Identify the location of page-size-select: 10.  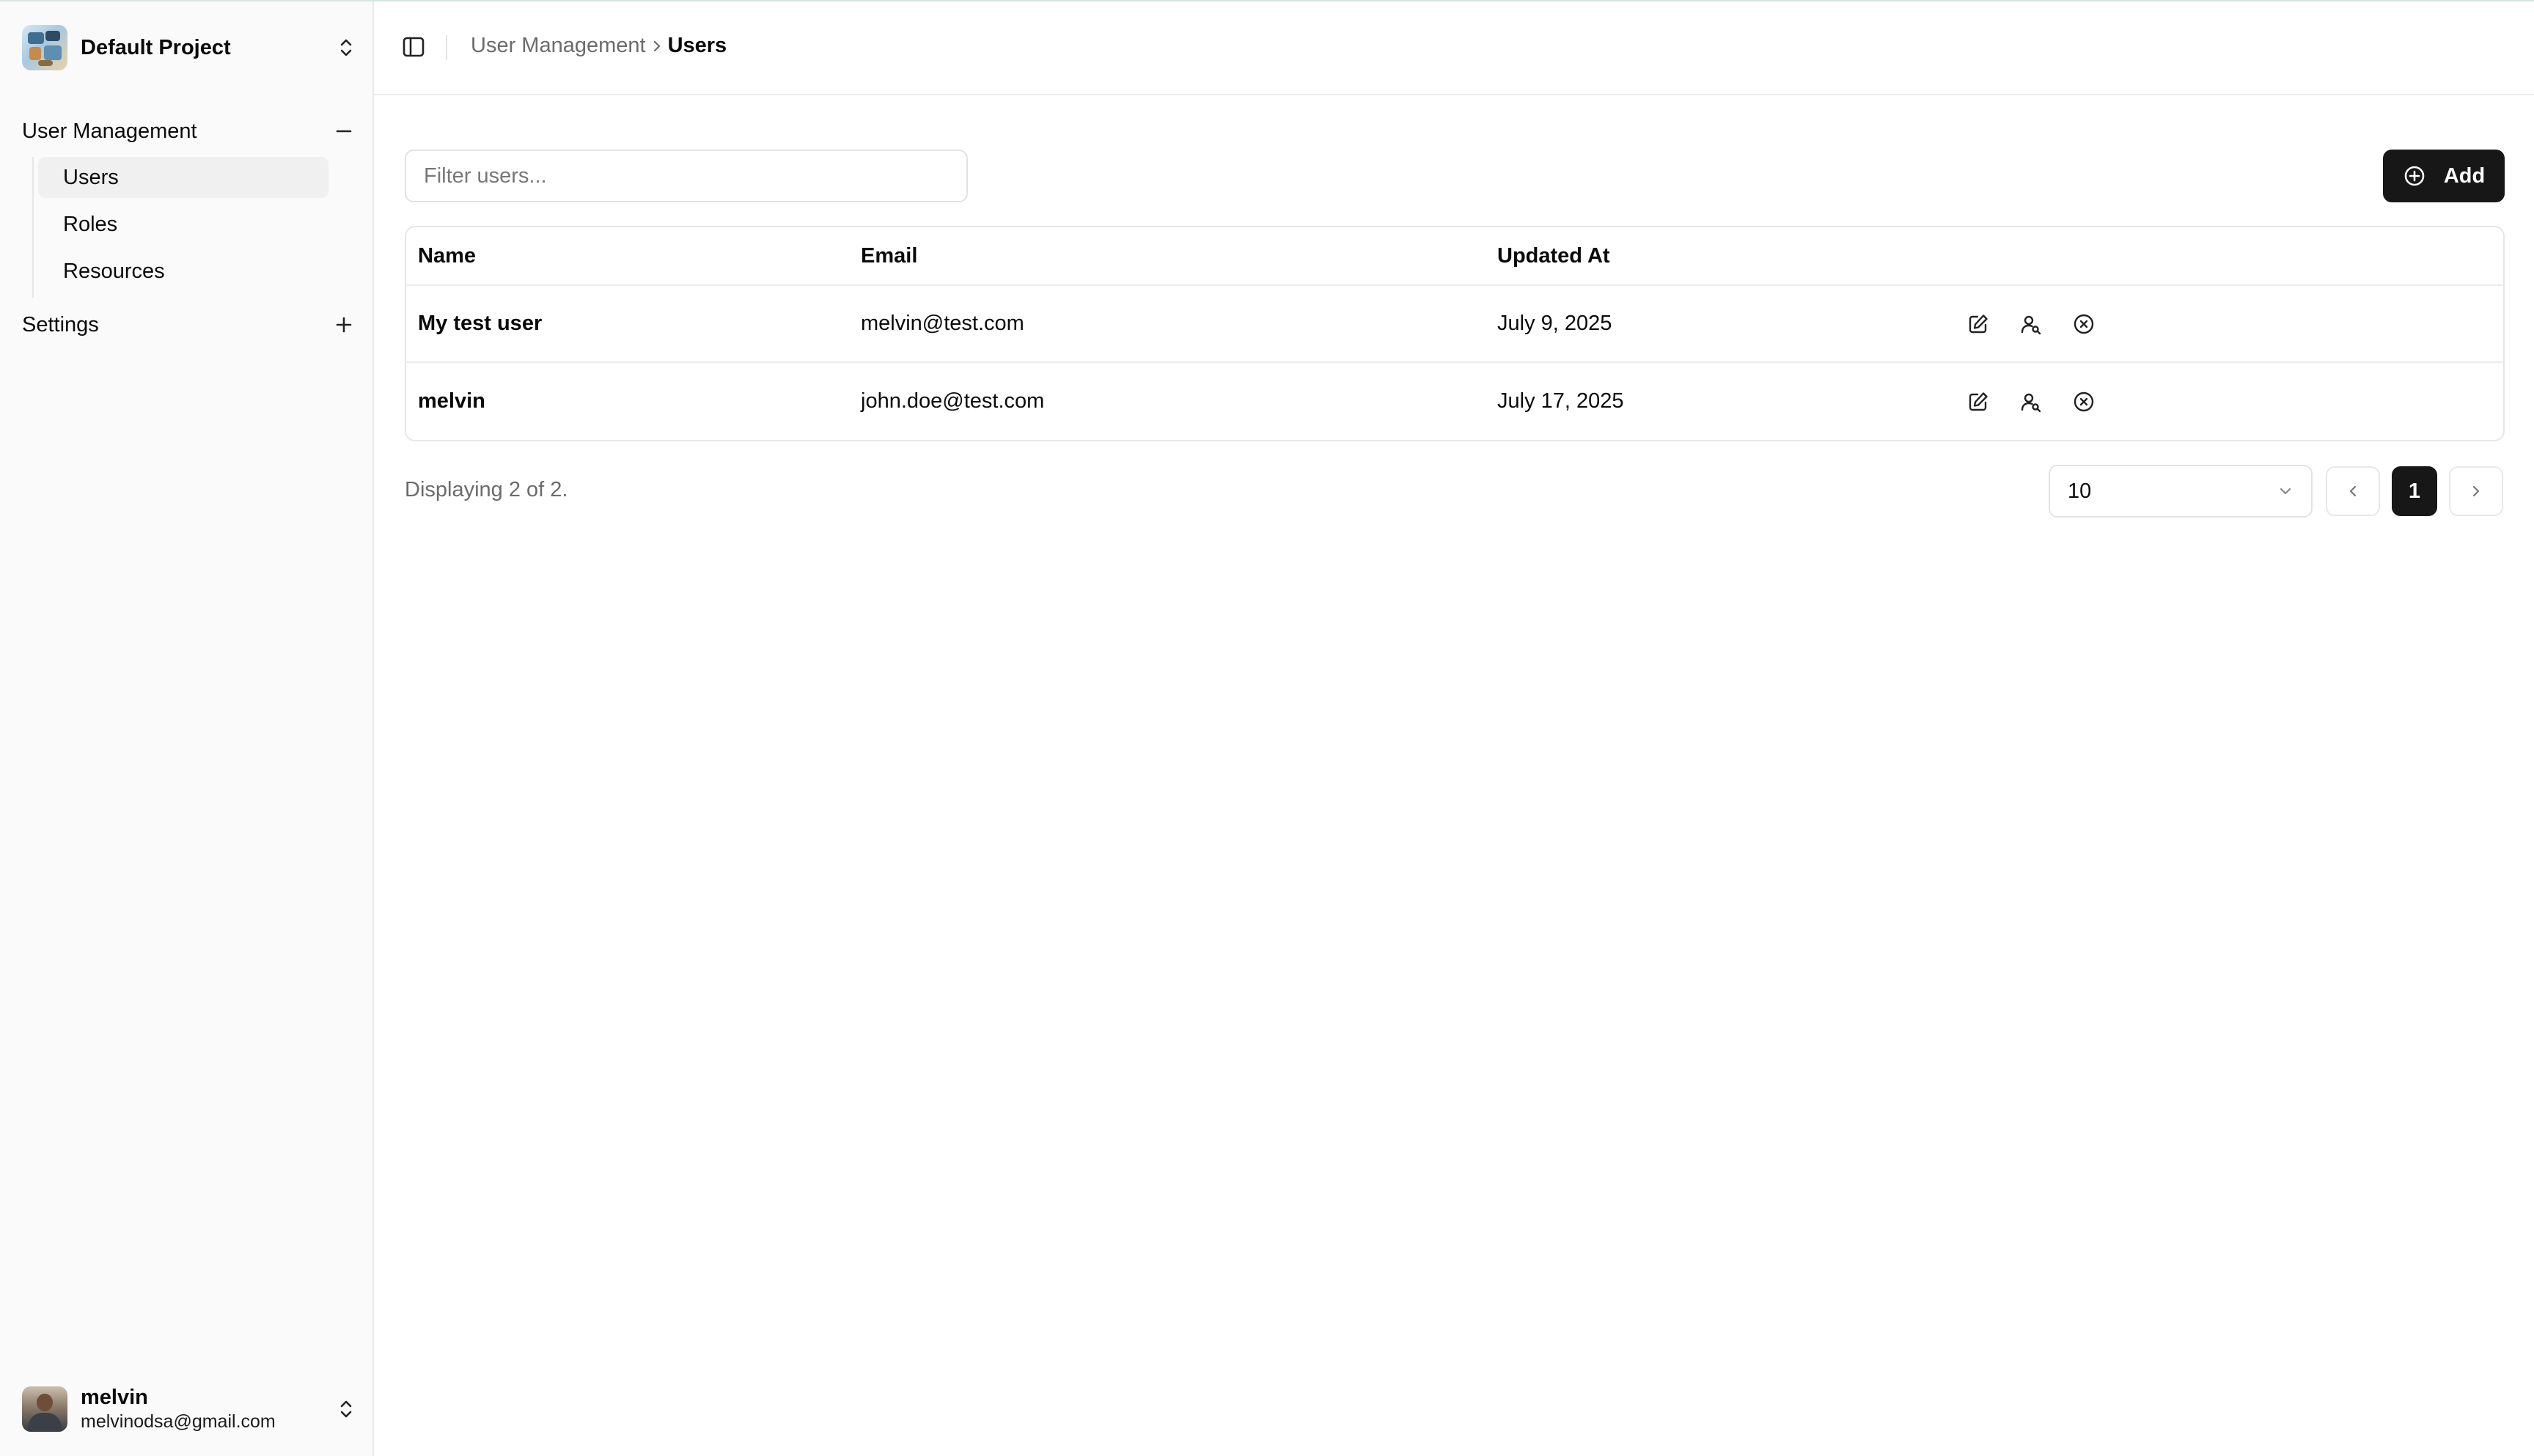
(2181, 491).